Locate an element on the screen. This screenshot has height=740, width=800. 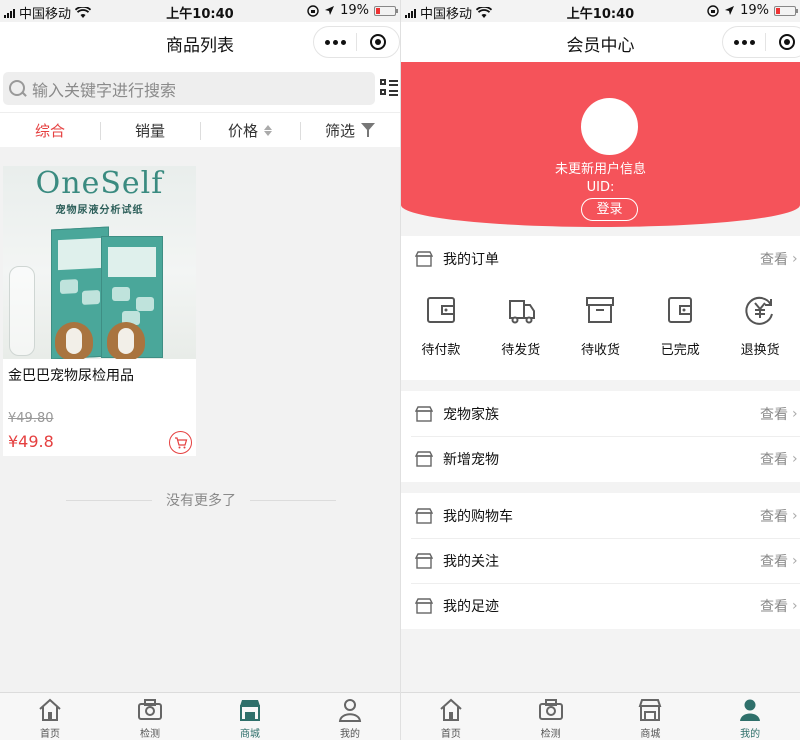
product-image: OneSelf 宠物尿液分析试纸 is located at coordinates (99, 262).